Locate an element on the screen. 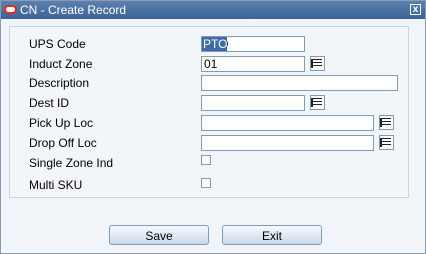 The image size is (426, 254). induct-zone-lov-icon is located at coordinates (317, 63).